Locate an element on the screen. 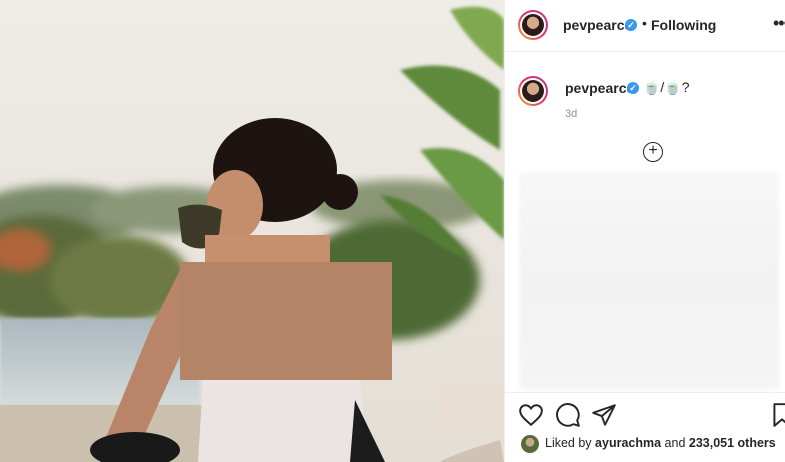 This screenshot has width=785, height=462. action-bar: Liked by ayurachma and 233,051 others is located at coordinates (645, 427).